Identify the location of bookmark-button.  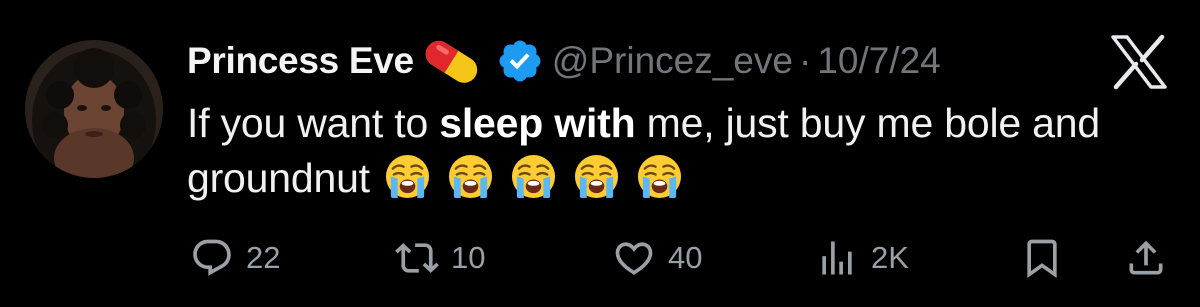
(1042, 258).